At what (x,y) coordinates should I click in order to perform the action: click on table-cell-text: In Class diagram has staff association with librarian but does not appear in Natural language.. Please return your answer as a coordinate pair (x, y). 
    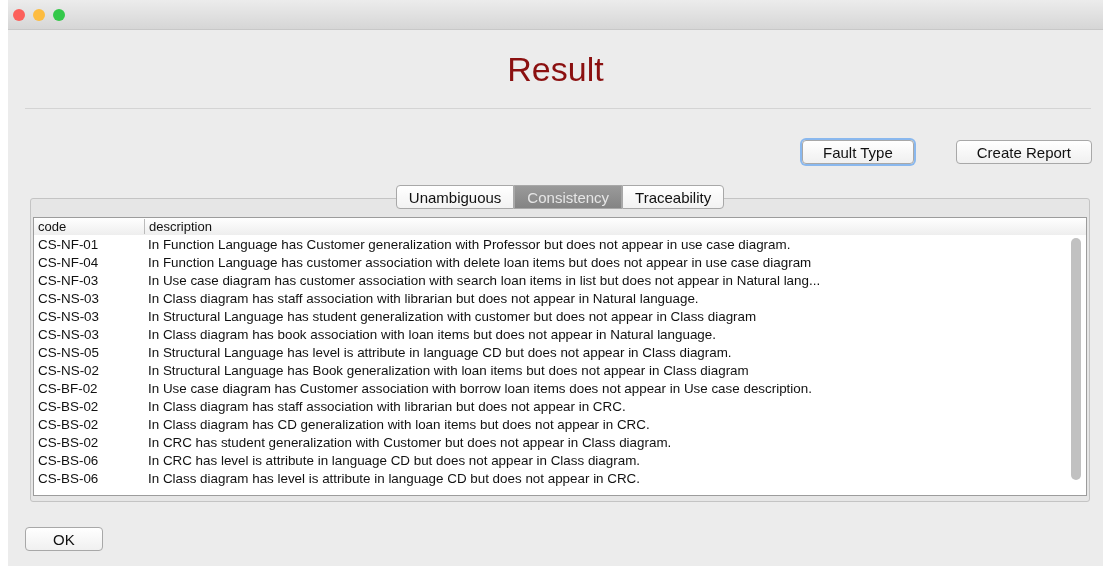
    Looking at the image, I should click on (423, 298).